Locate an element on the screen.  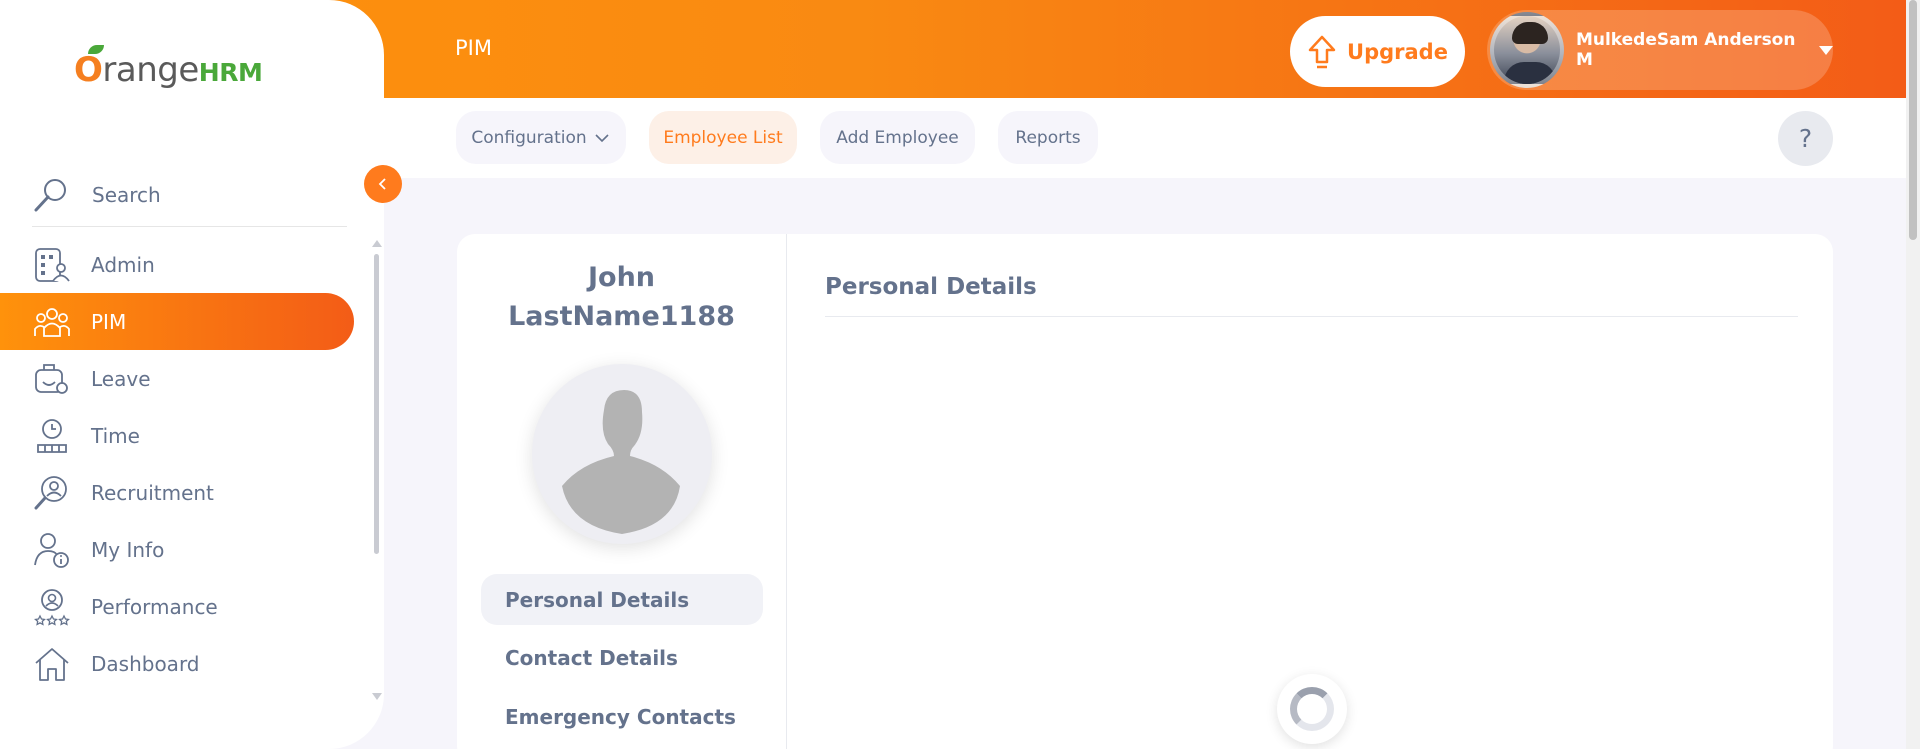
sidebar-item-admin: Admin is located at coordinates (177, 264).